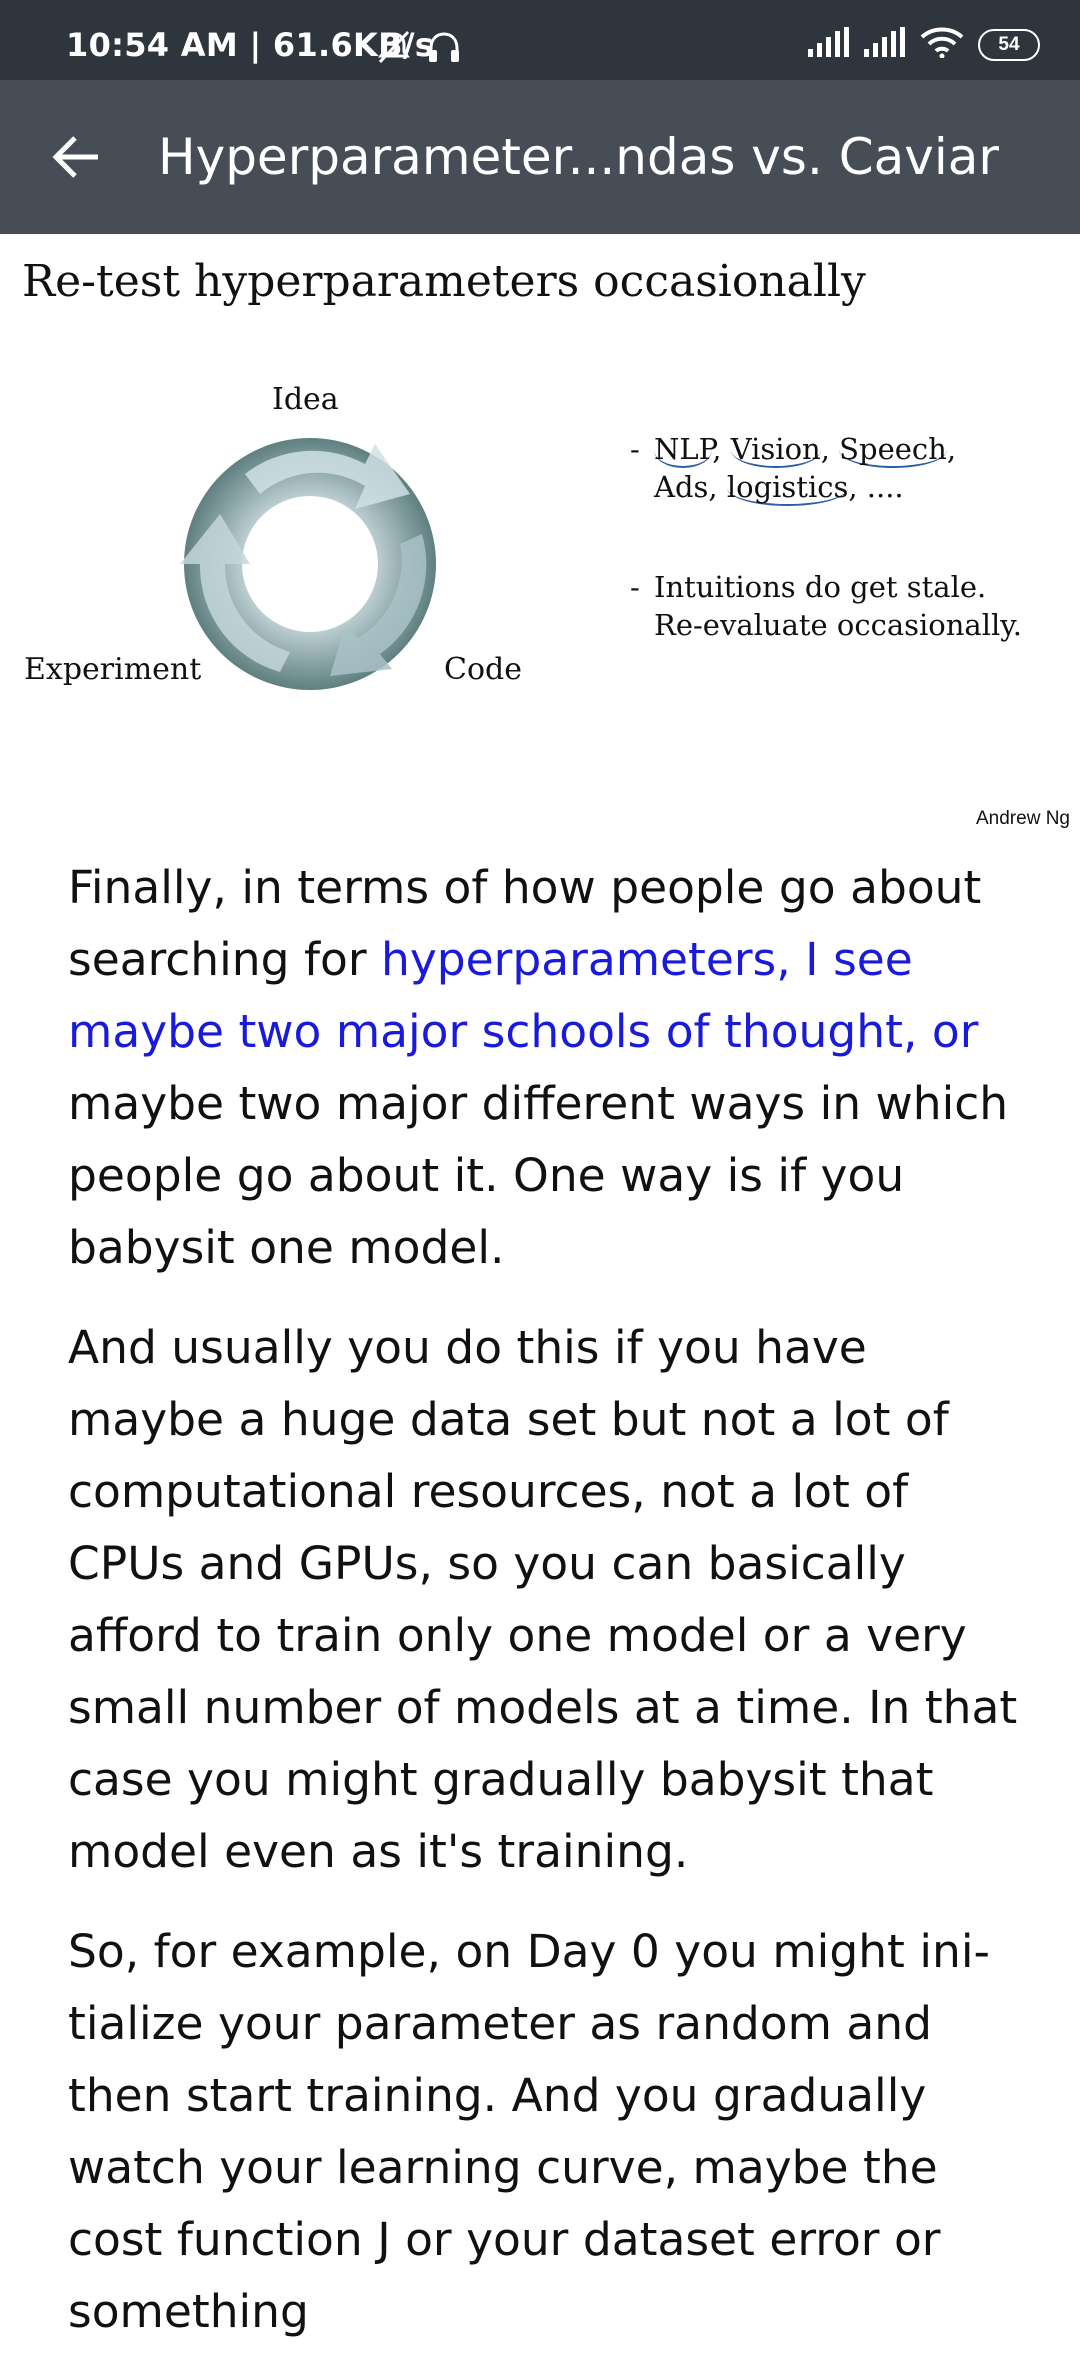  I want to click on back-button, so click(77, 157).